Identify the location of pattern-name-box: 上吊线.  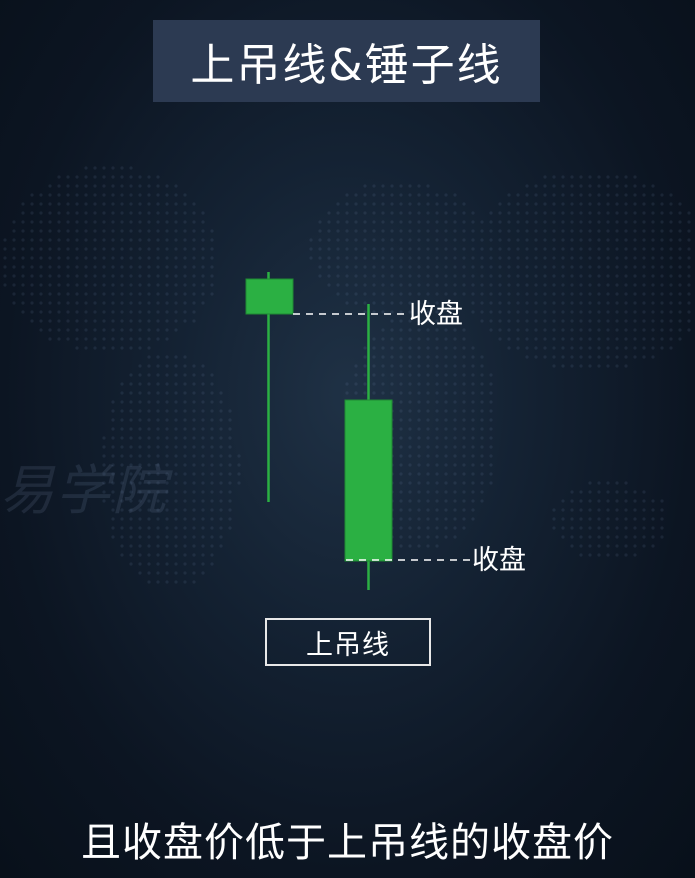
(348, 642).